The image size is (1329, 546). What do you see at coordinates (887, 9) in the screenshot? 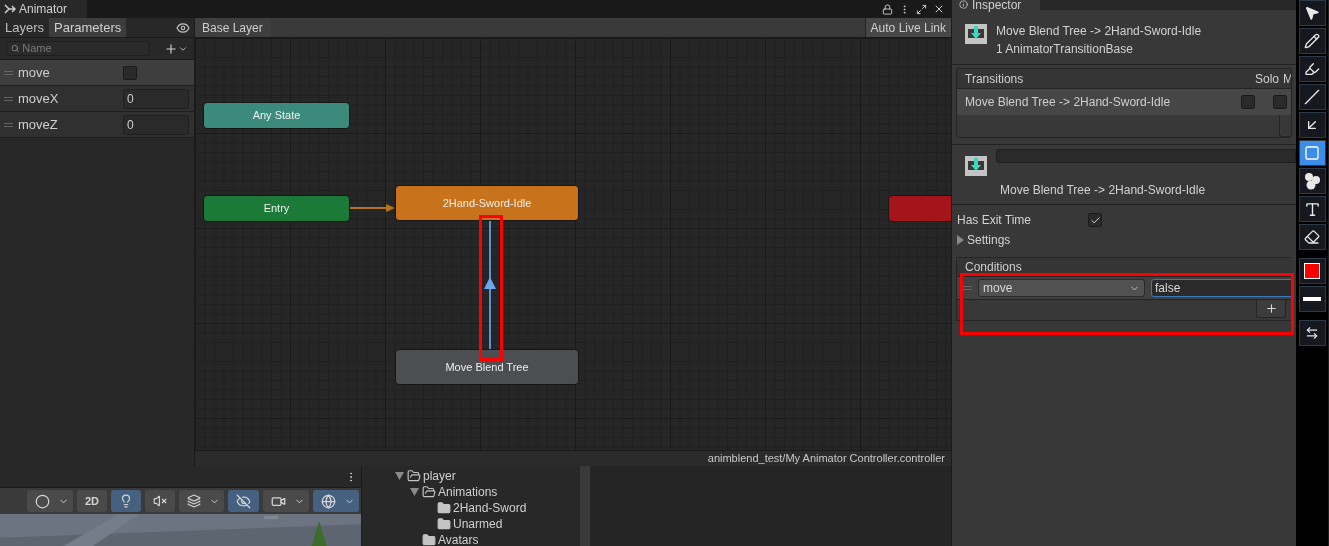
I see `lock-icon` at bounding box center [887, 9].